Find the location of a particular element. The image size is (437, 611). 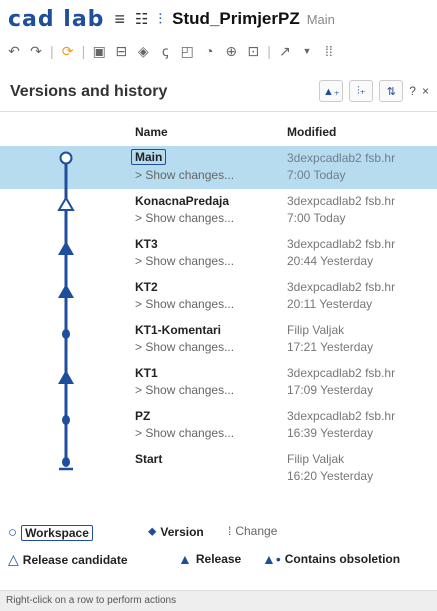

top-bar: cad lab ≡ ☷ ⫶ Stud_PrimjerPZ Main is located at coordinates (218, 19).